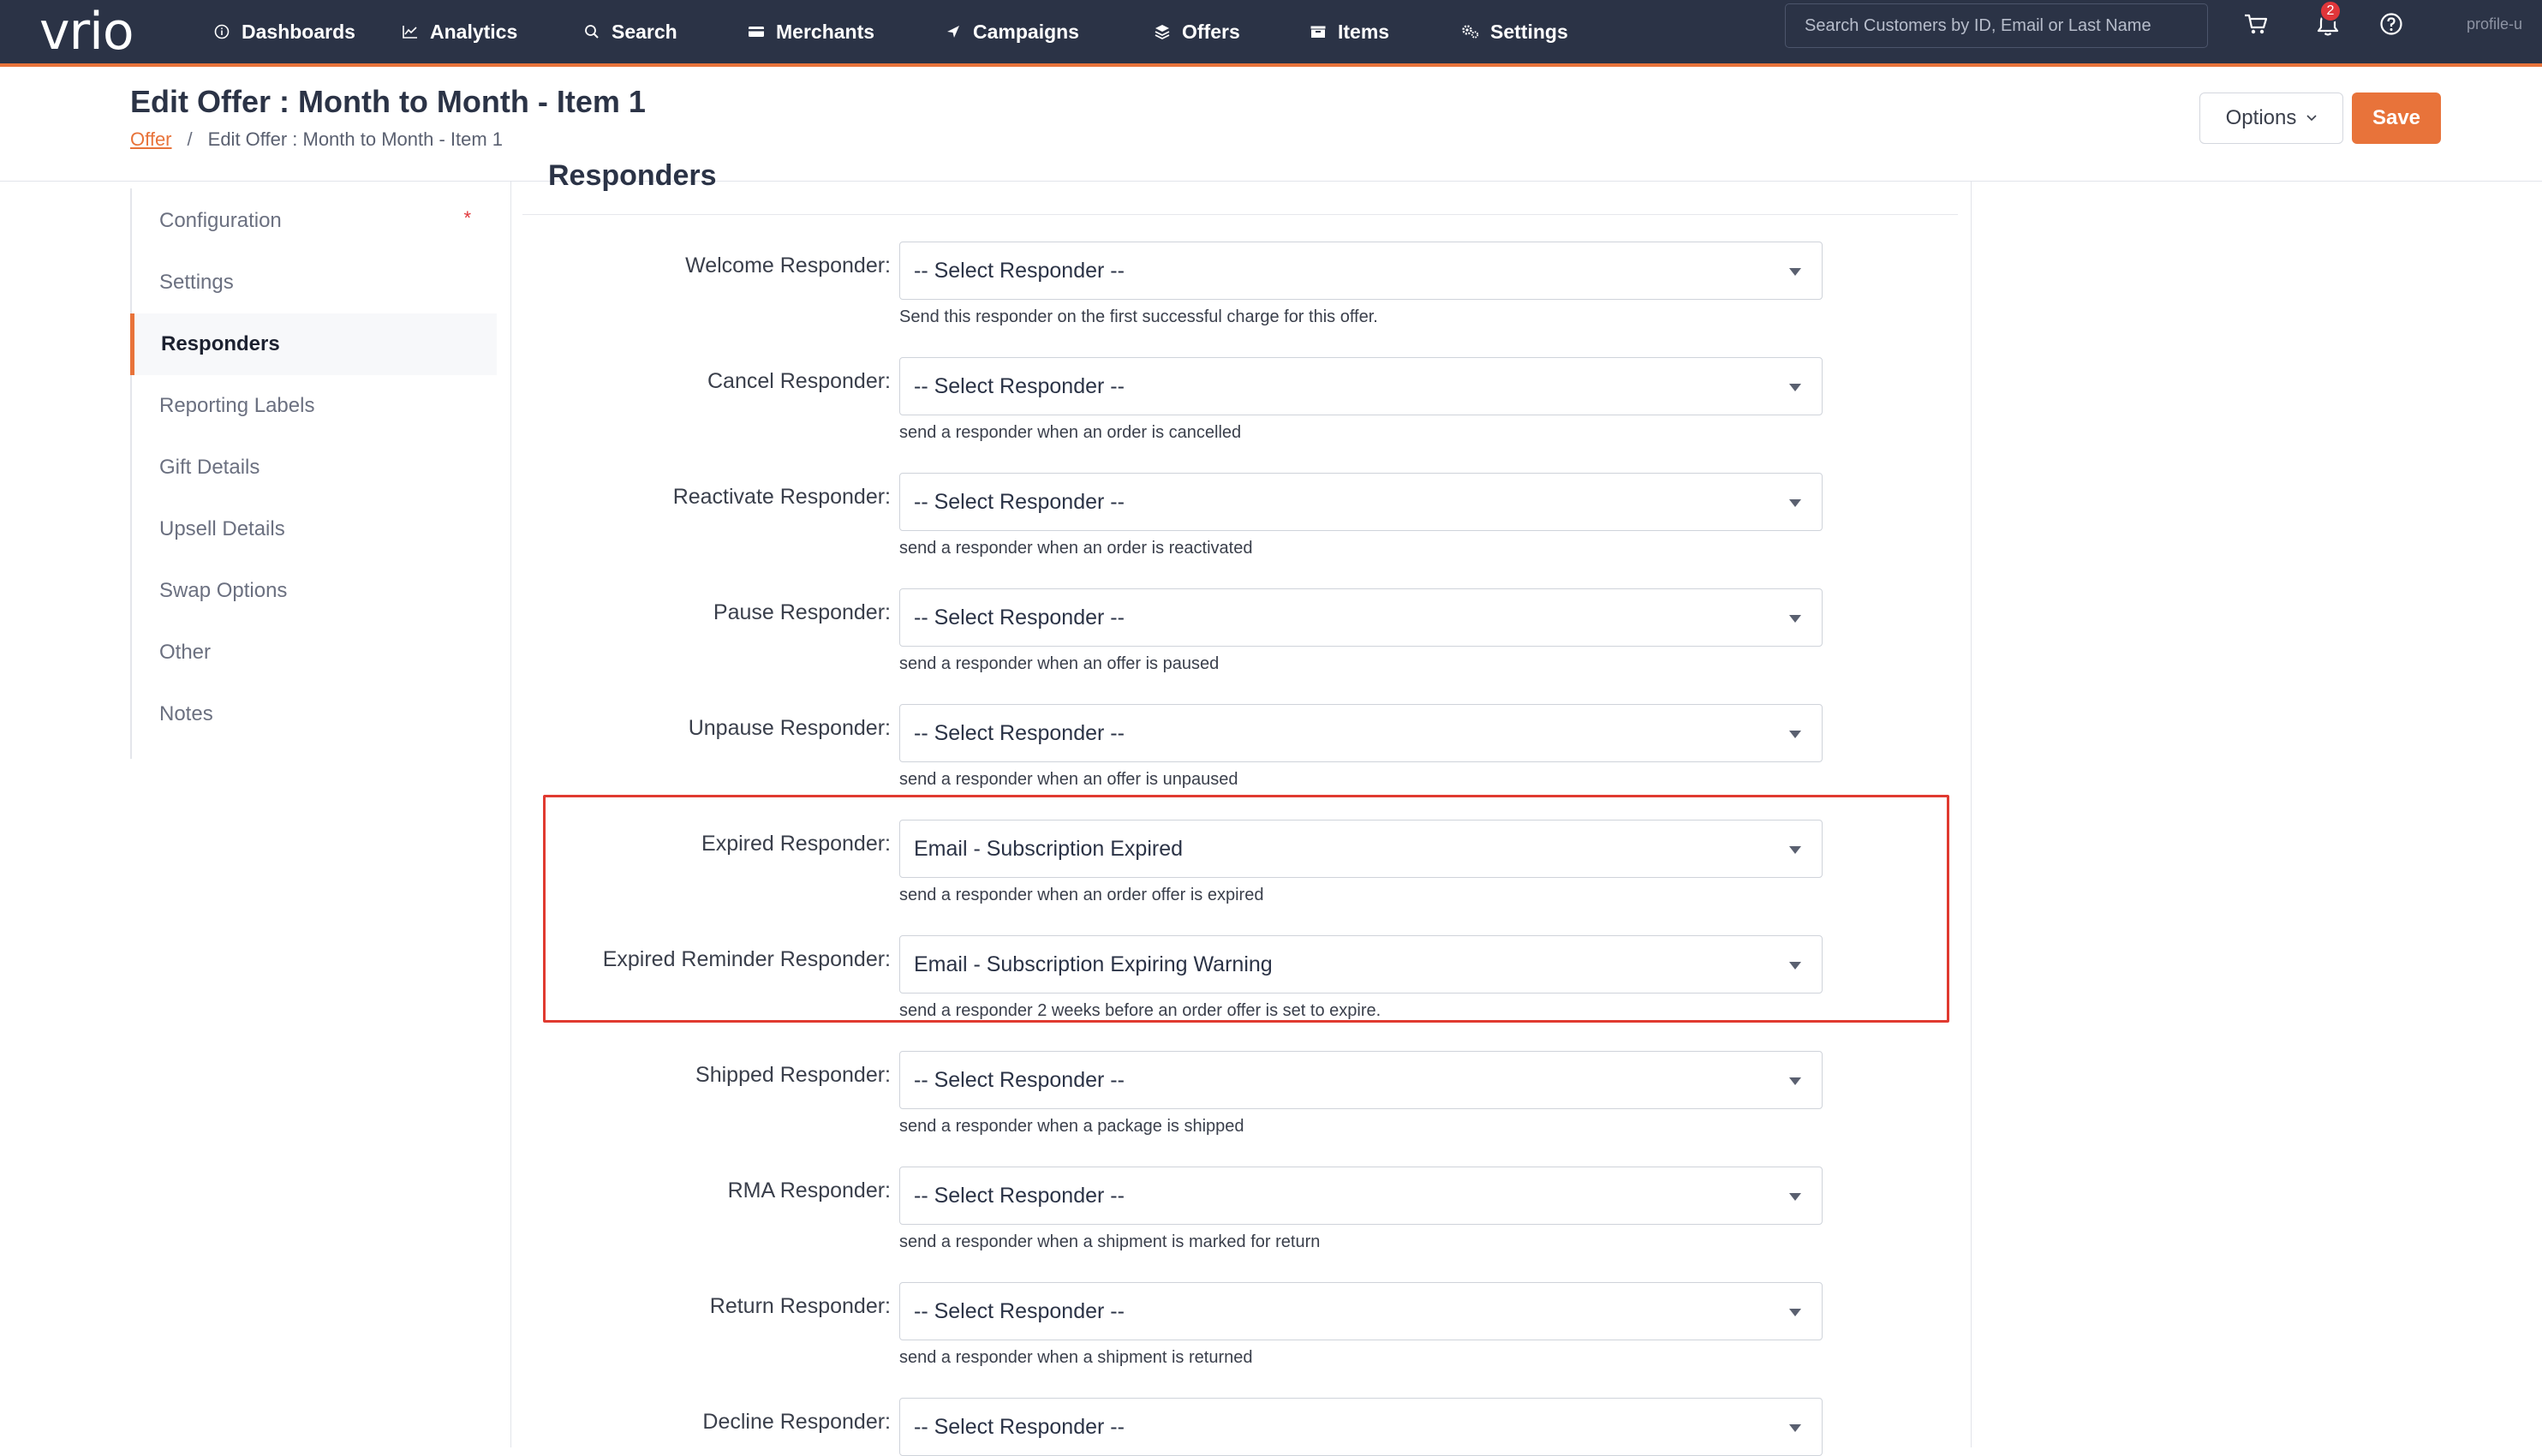 Image resolution: width=2542 pixels, height=1456 pixels. I want to click on nav-items-label: Items, so click(1364, 31).